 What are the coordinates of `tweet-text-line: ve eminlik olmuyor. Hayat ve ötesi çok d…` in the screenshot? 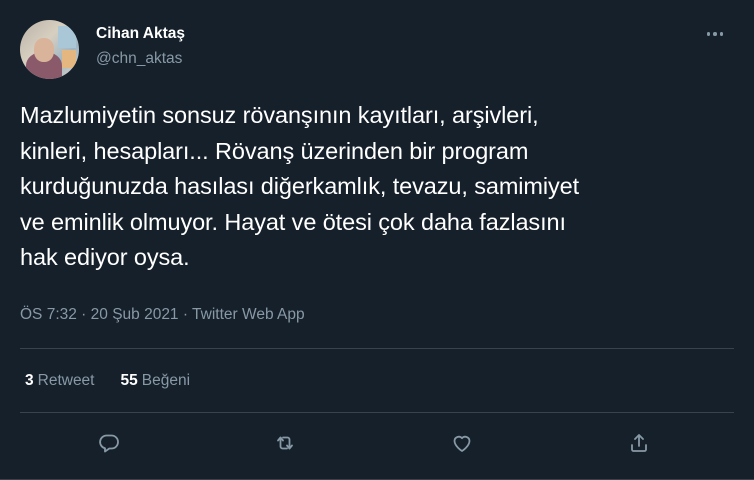 It's located at (293, 221).